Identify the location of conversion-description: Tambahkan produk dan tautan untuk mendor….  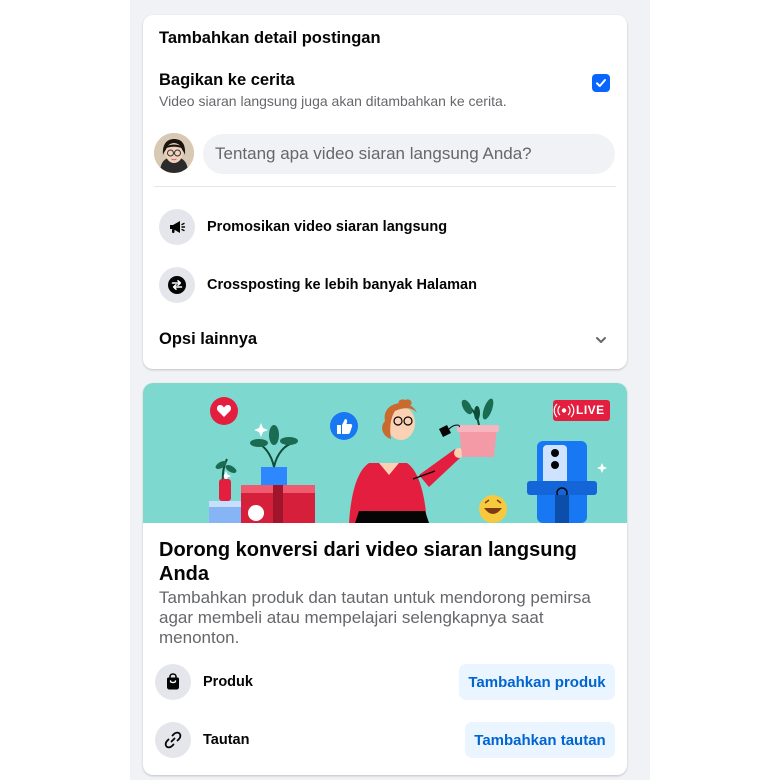
(375, 617).